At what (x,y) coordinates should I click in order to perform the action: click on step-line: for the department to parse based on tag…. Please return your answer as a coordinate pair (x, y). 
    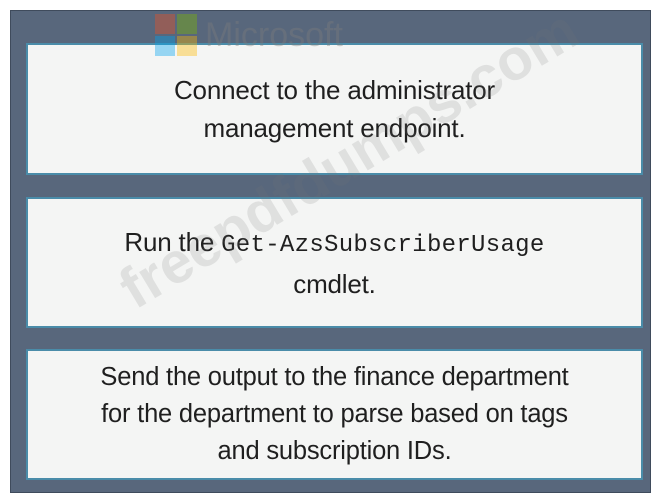
    Looking at the image, I should click on (334, 414).